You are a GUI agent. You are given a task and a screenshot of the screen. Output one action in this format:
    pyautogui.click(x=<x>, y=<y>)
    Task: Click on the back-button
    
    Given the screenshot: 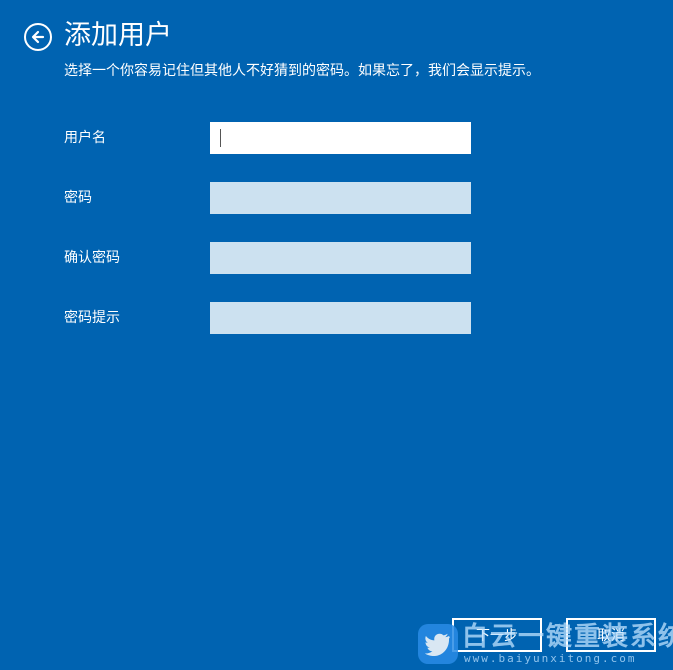 What is the action you would take?
    pyautogui.click(x=38, y=37)
    